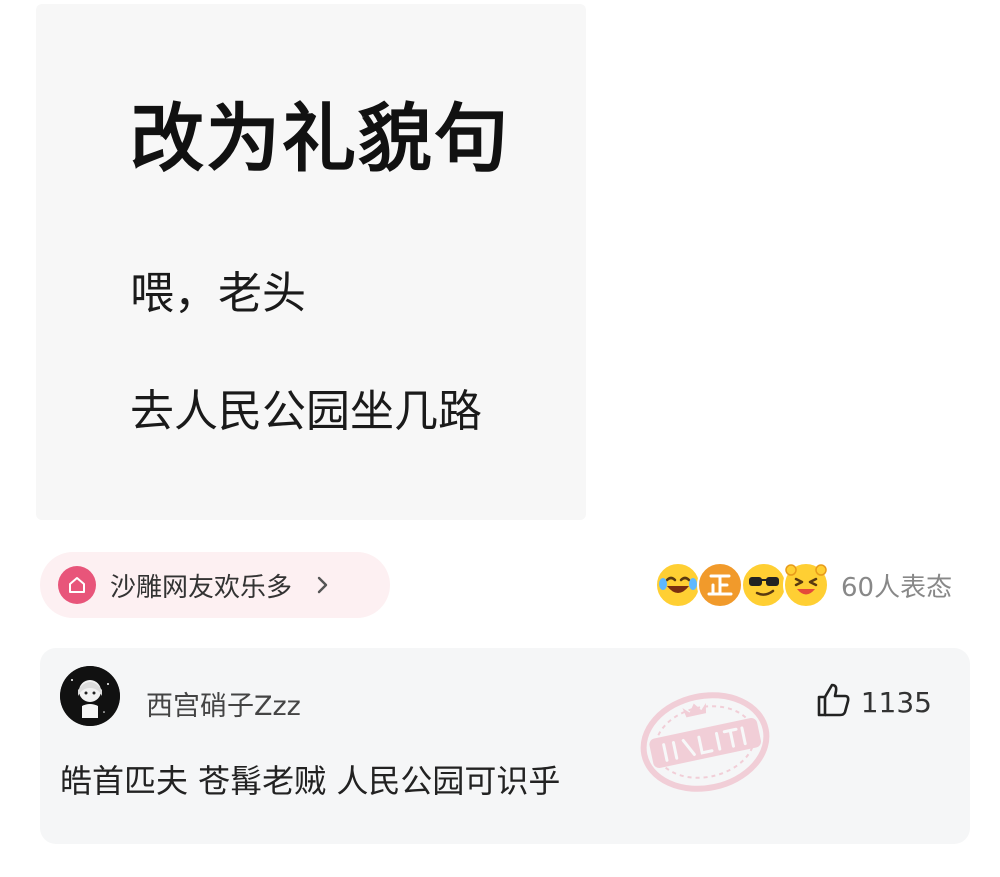 The width and height of the screenshot is (1000, 877). I want to click on comment-username: 西宫硝子Zzz, so click(223, 703).